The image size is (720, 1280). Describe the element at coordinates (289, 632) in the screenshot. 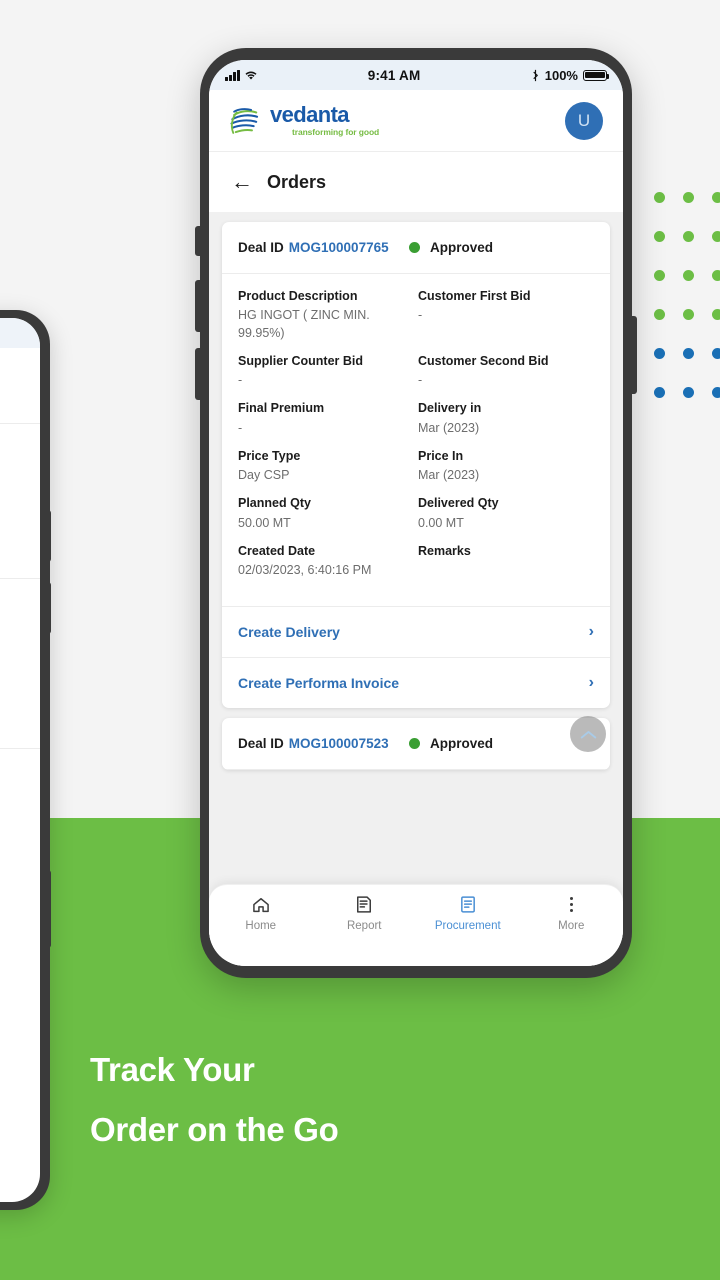

I see `order-action-label: Create Delivery` at that location.